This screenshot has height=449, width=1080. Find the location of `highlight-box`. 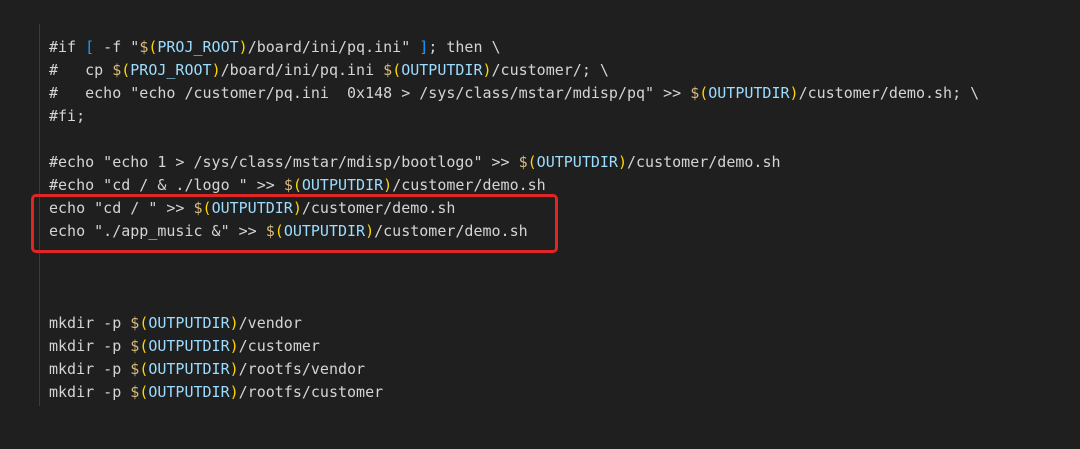

highlight-box is located at coordinates (294, 223).